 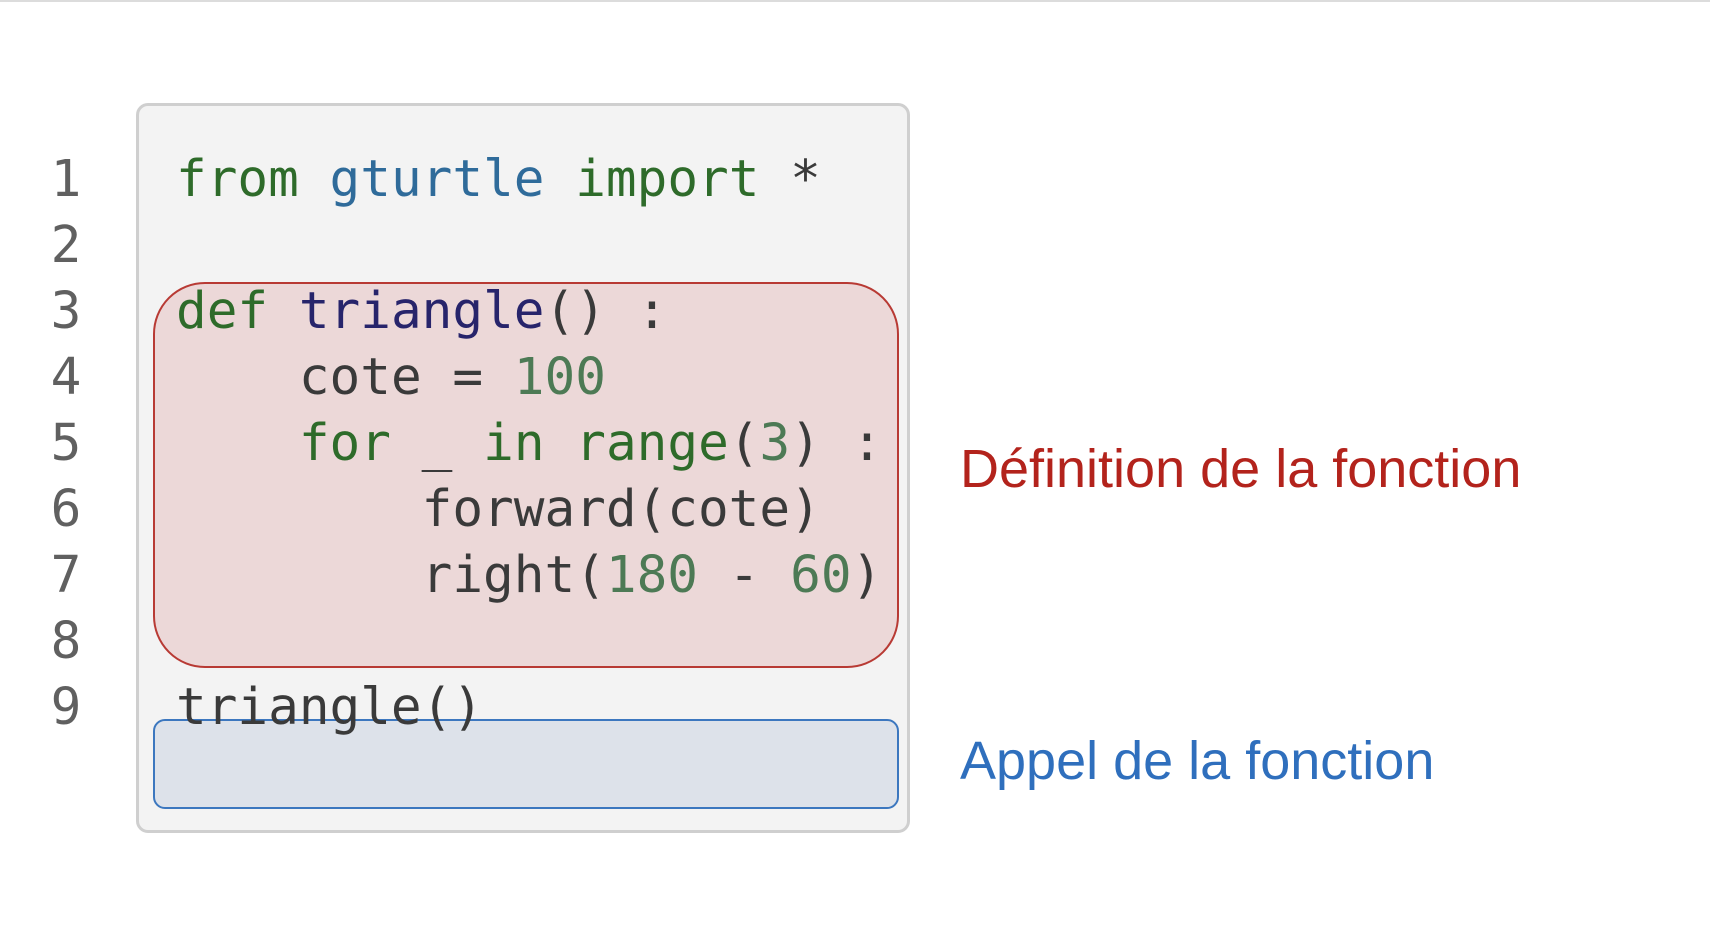 I want to click on module-name: gturtle, so click(x=437, y=179).